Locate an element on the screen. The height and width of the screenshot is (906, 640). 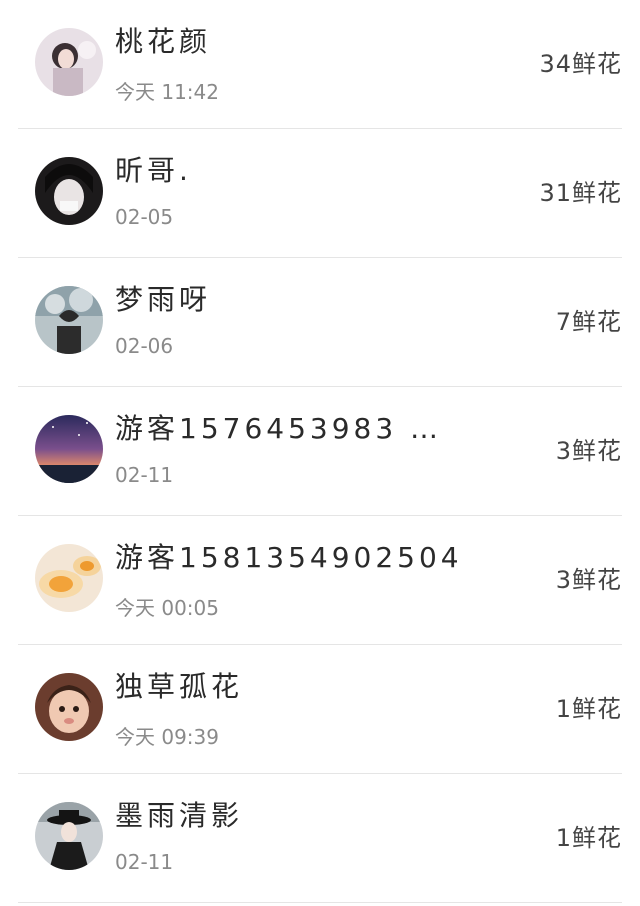
list-item: 梦雨呀 02-06 7鲜花 is located at coordinates (320, 322).